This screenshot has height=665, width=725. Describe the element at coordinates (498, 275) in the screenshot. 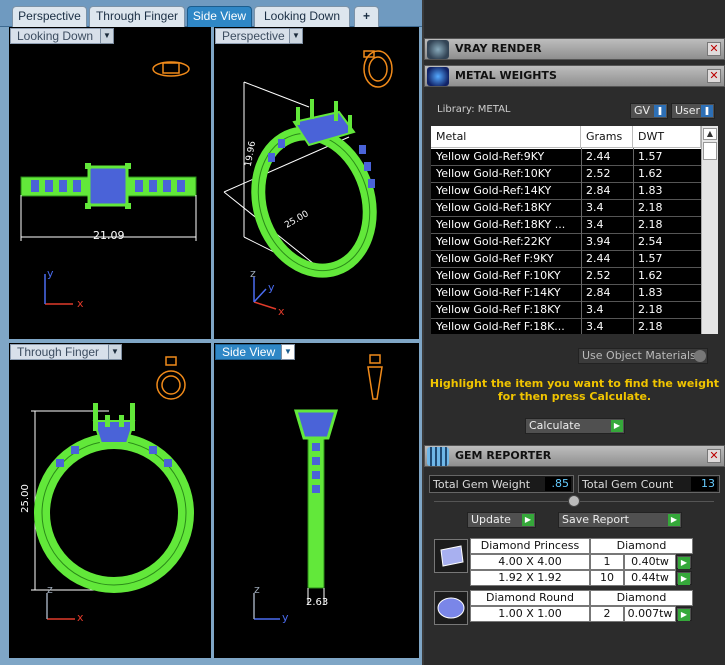

I see `metal-name-cell: Yellow Gold-Ref F:10KY` at that location.